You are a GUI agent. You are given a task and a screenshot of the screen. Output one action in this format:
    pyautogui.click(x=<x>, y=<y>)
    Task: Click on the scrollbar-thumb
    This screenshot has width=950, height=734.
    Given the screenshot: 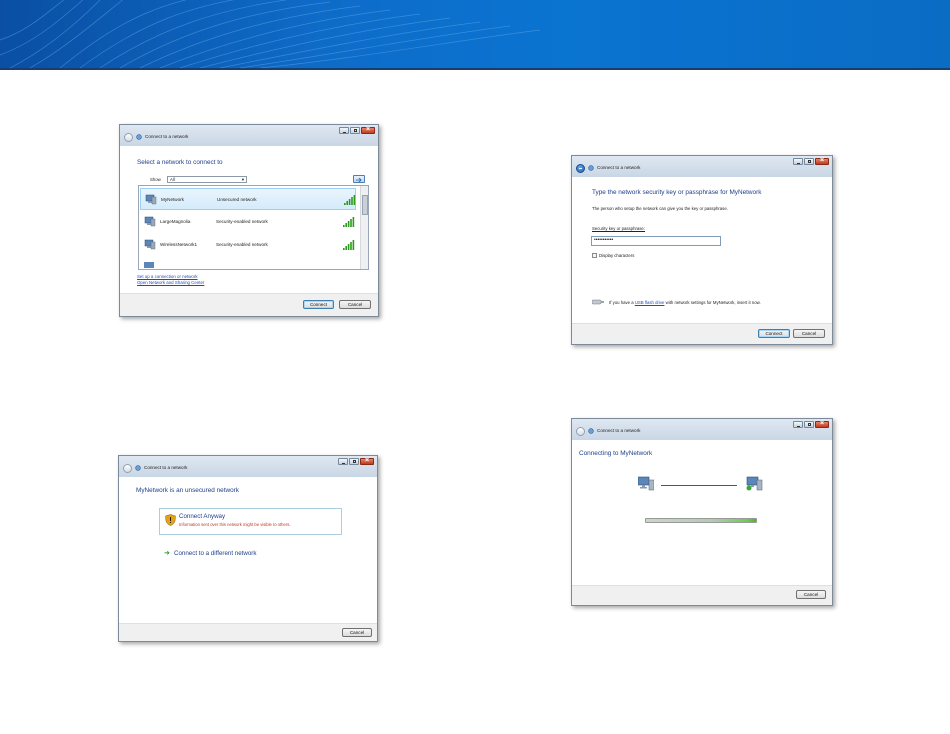 What is the action you would take?
    pyautogui.click(x=365, y=205)
    